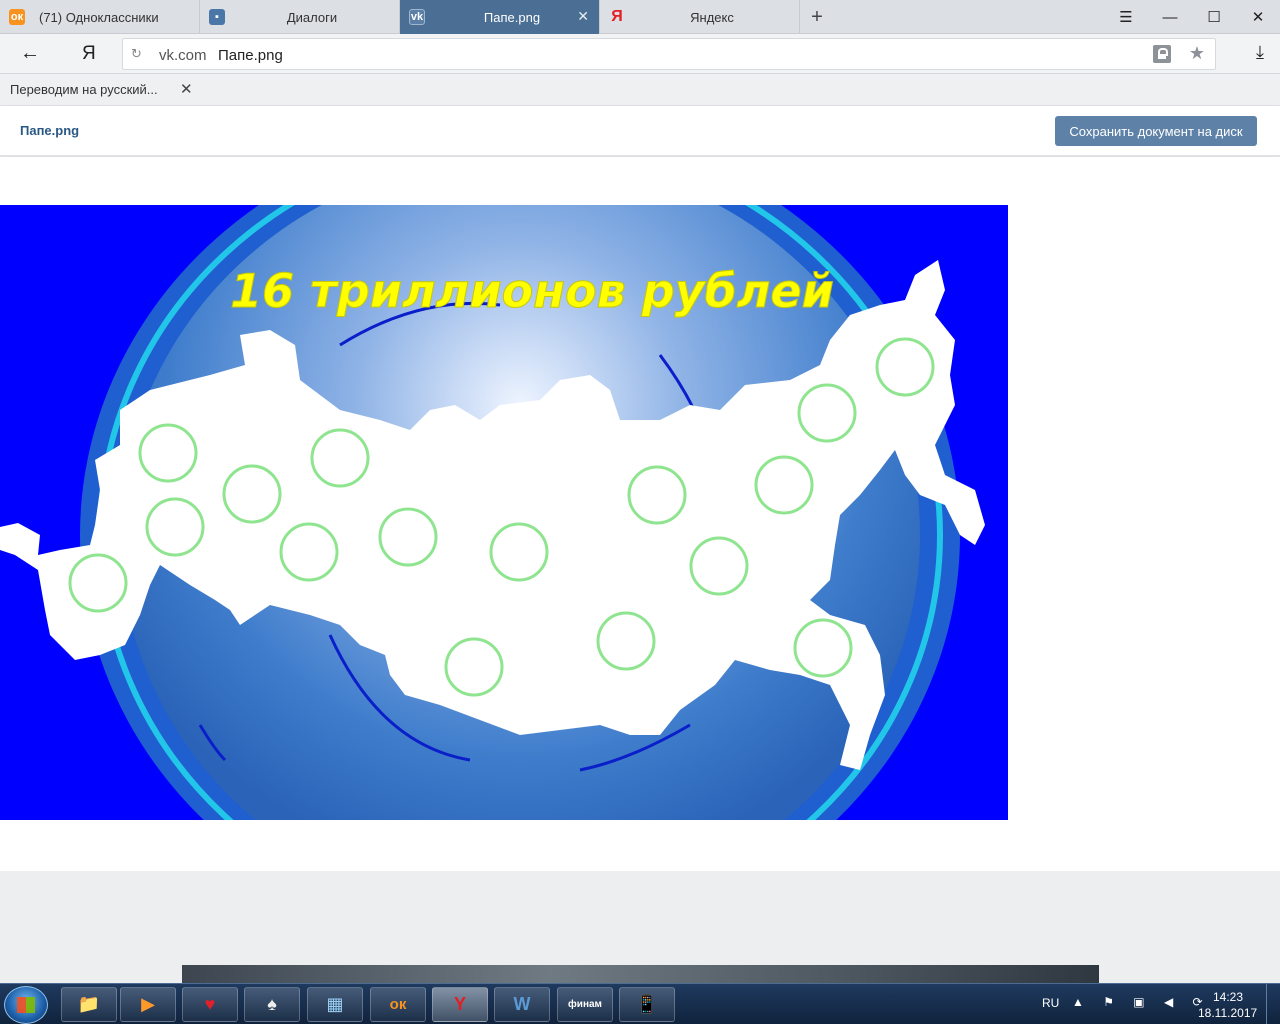 Image resolution: width=1280 pixels, height=1024 pixels. Describe the element at coordinates (1197, 53) in the screenshot. I see `bookmark-star-icon: ★` at that location.